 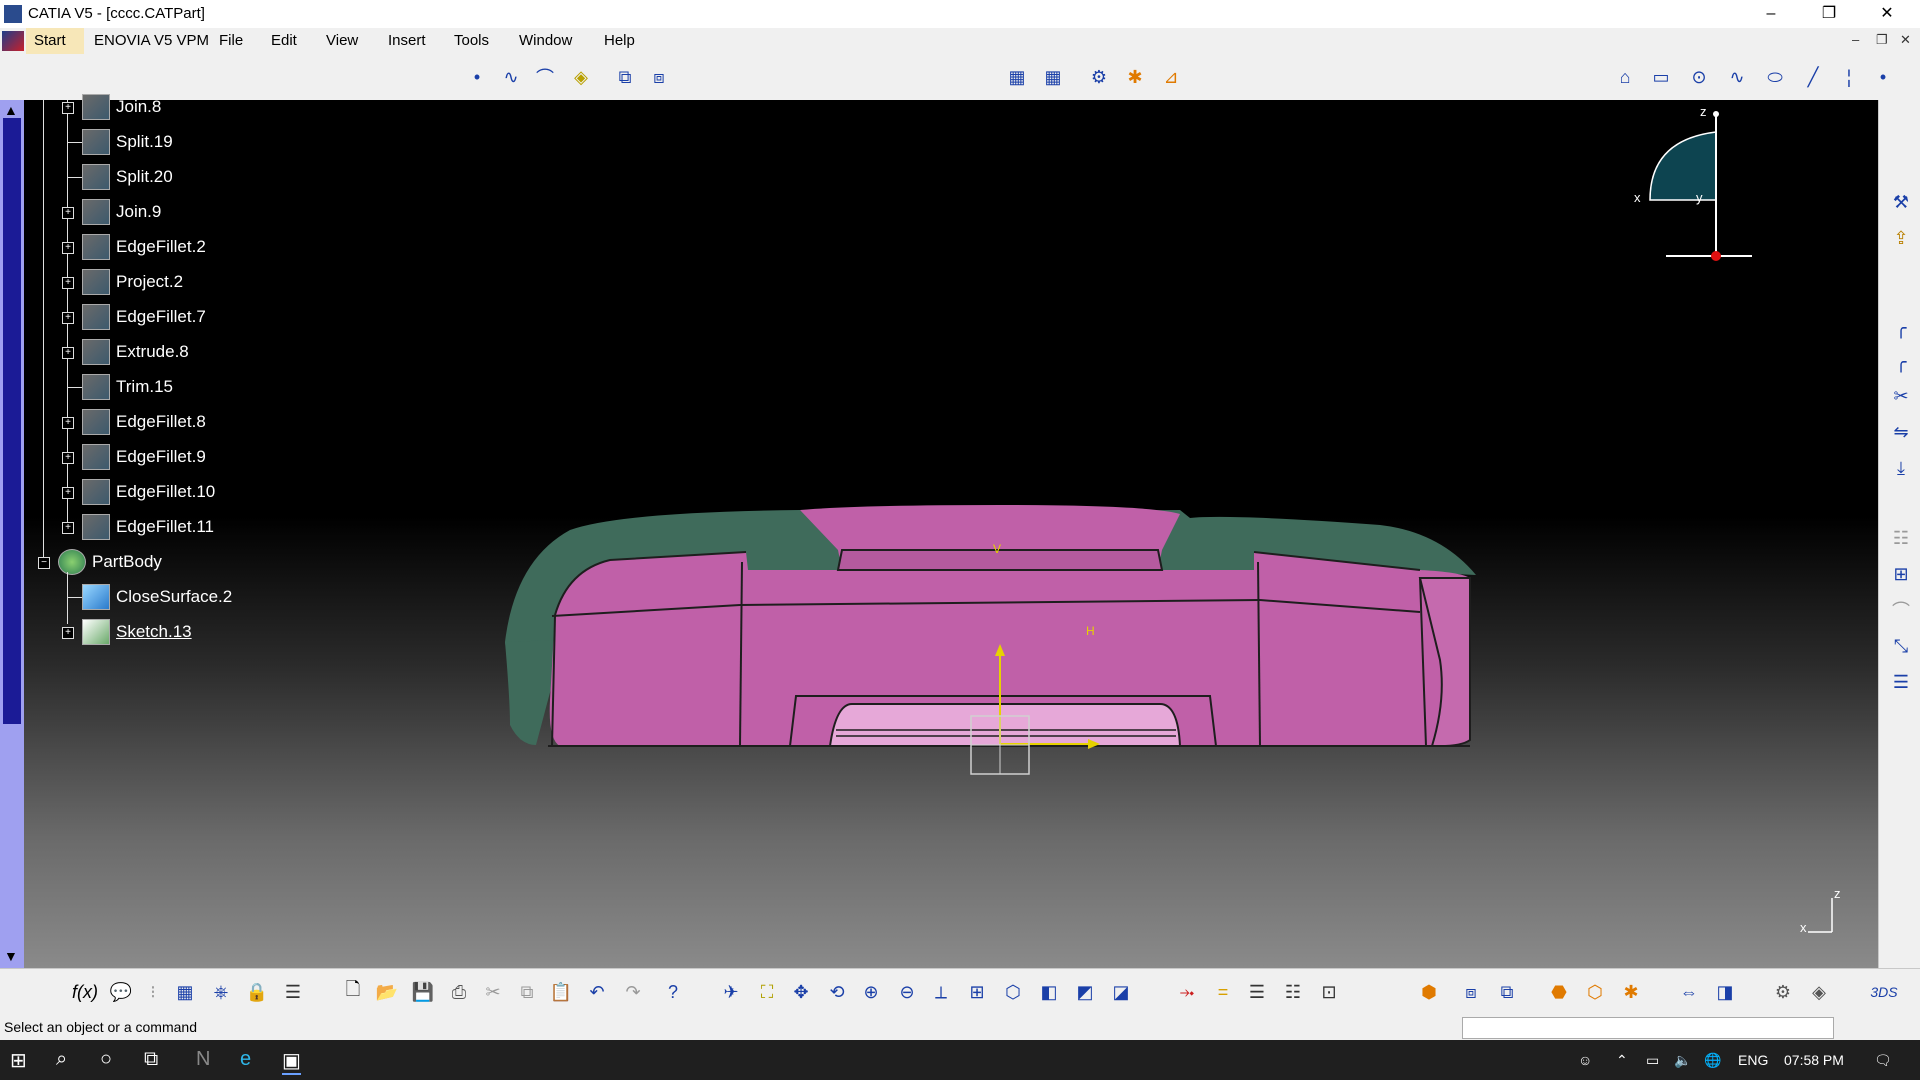 What do you see at coordinates (110, 562) in the screenshot?
I see `tree-node-partbody: PartBody` at bounding box center [110, 562].